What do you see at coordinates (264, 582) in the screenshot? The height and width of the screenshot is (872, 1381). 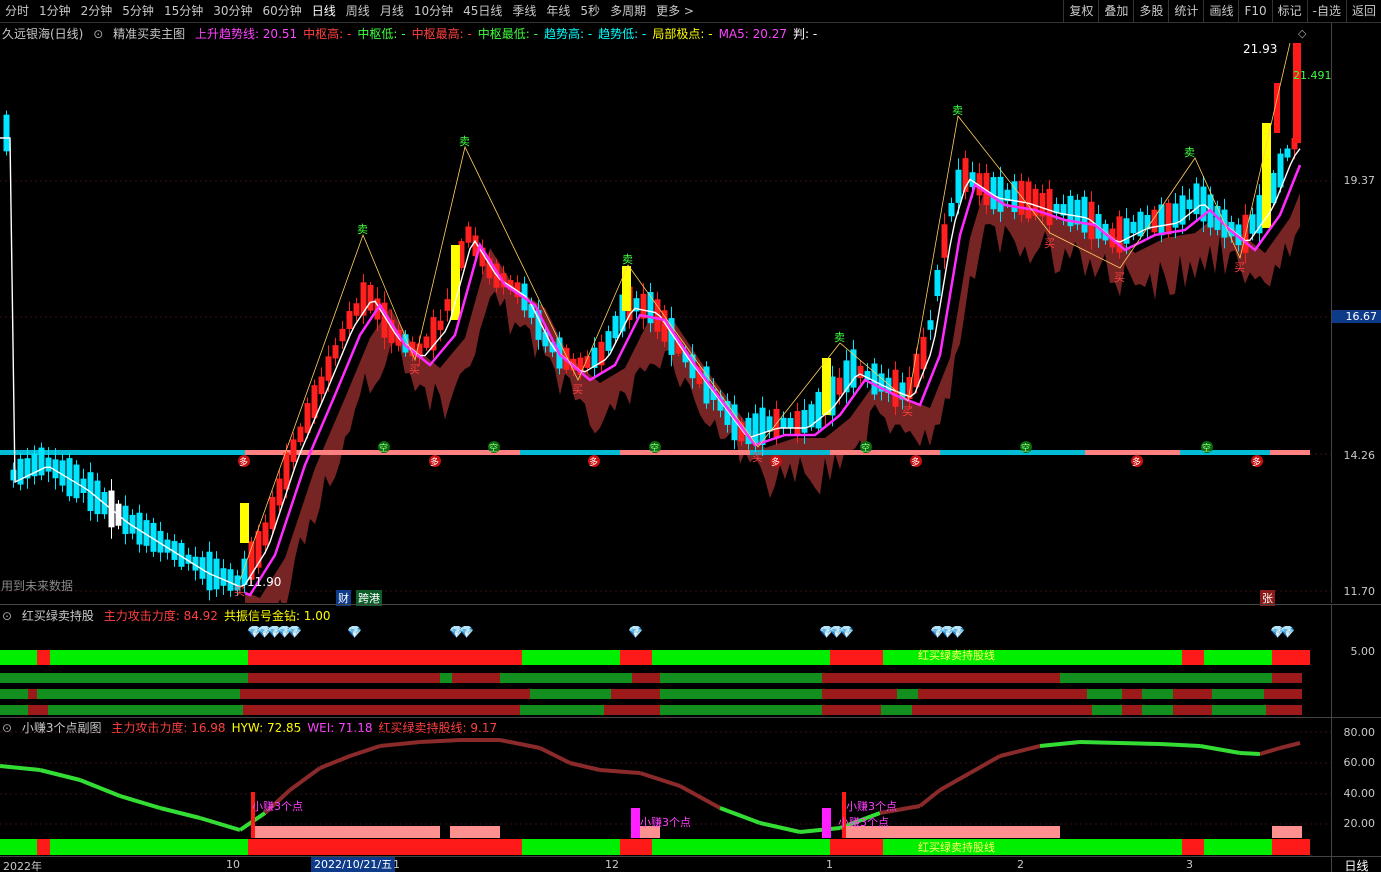 I see `low-price-label: 11.90` at bounding box center [264, 582].